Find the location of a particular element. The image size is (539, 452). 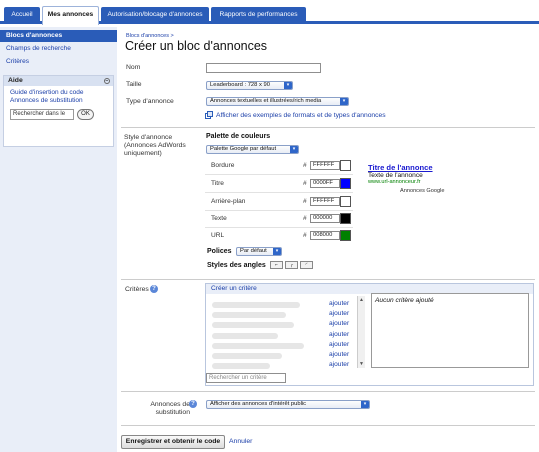

preview-title: Titre de l'annonce is located at coordinates (400, 167).